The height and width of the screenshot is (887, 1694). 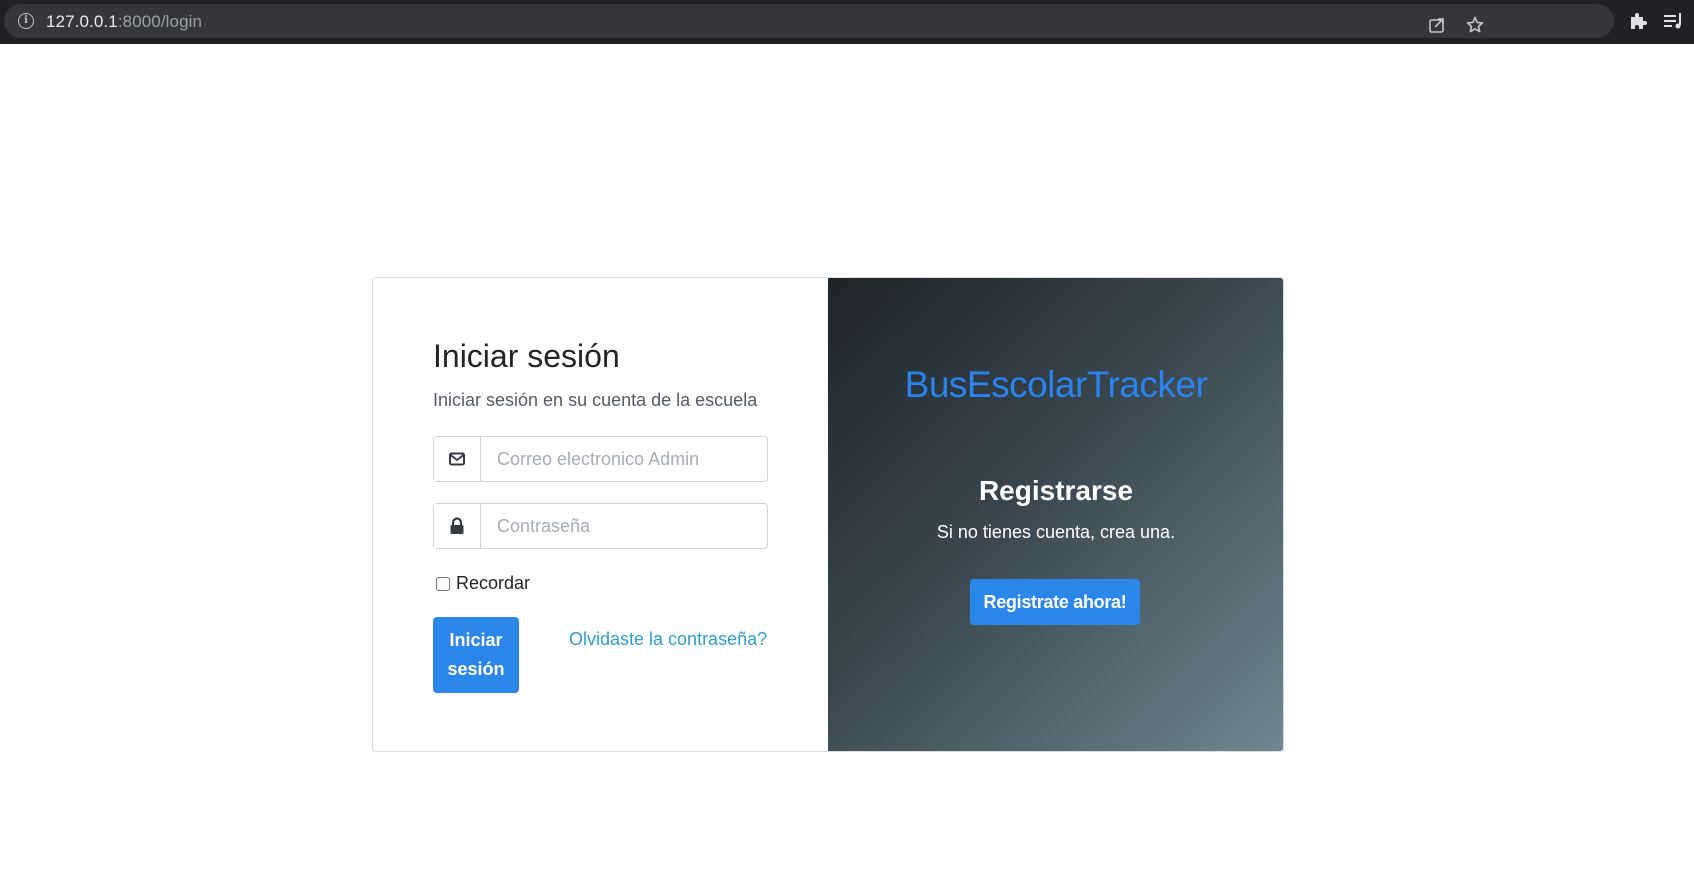 What do you see at coordinates (493, 583) in the screenshot?
I see `remember-label: Recordar` at bounding box center [493, 583].